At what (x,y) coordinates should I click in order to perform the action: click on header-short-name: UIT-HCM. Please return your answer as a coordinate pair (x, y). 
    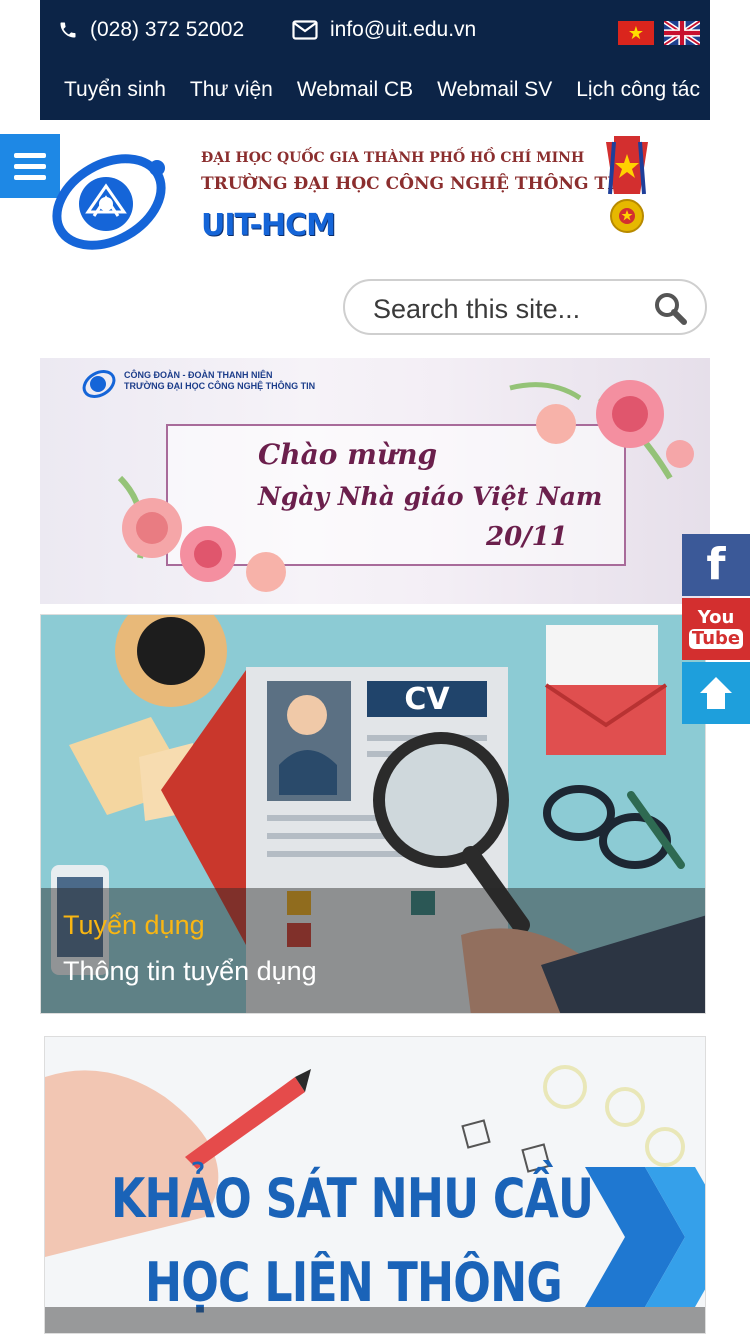
    Looking at the image, I should click on (268, 225).